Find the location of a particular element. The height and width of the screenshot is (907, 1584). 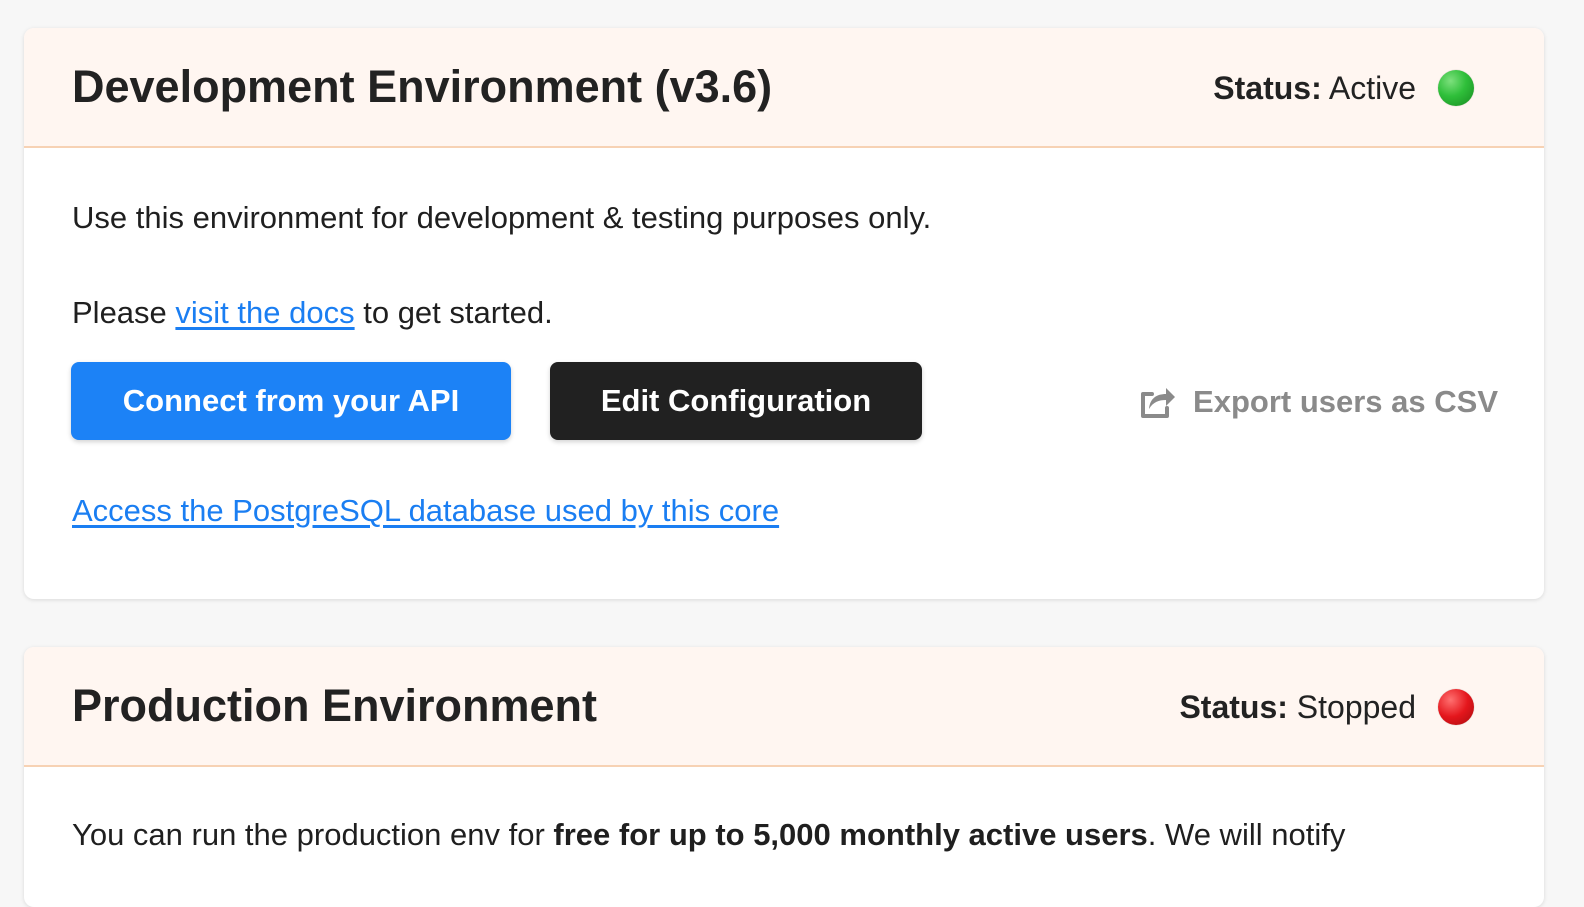

status-text: Status: Active is located at coordinates (1314, 88).